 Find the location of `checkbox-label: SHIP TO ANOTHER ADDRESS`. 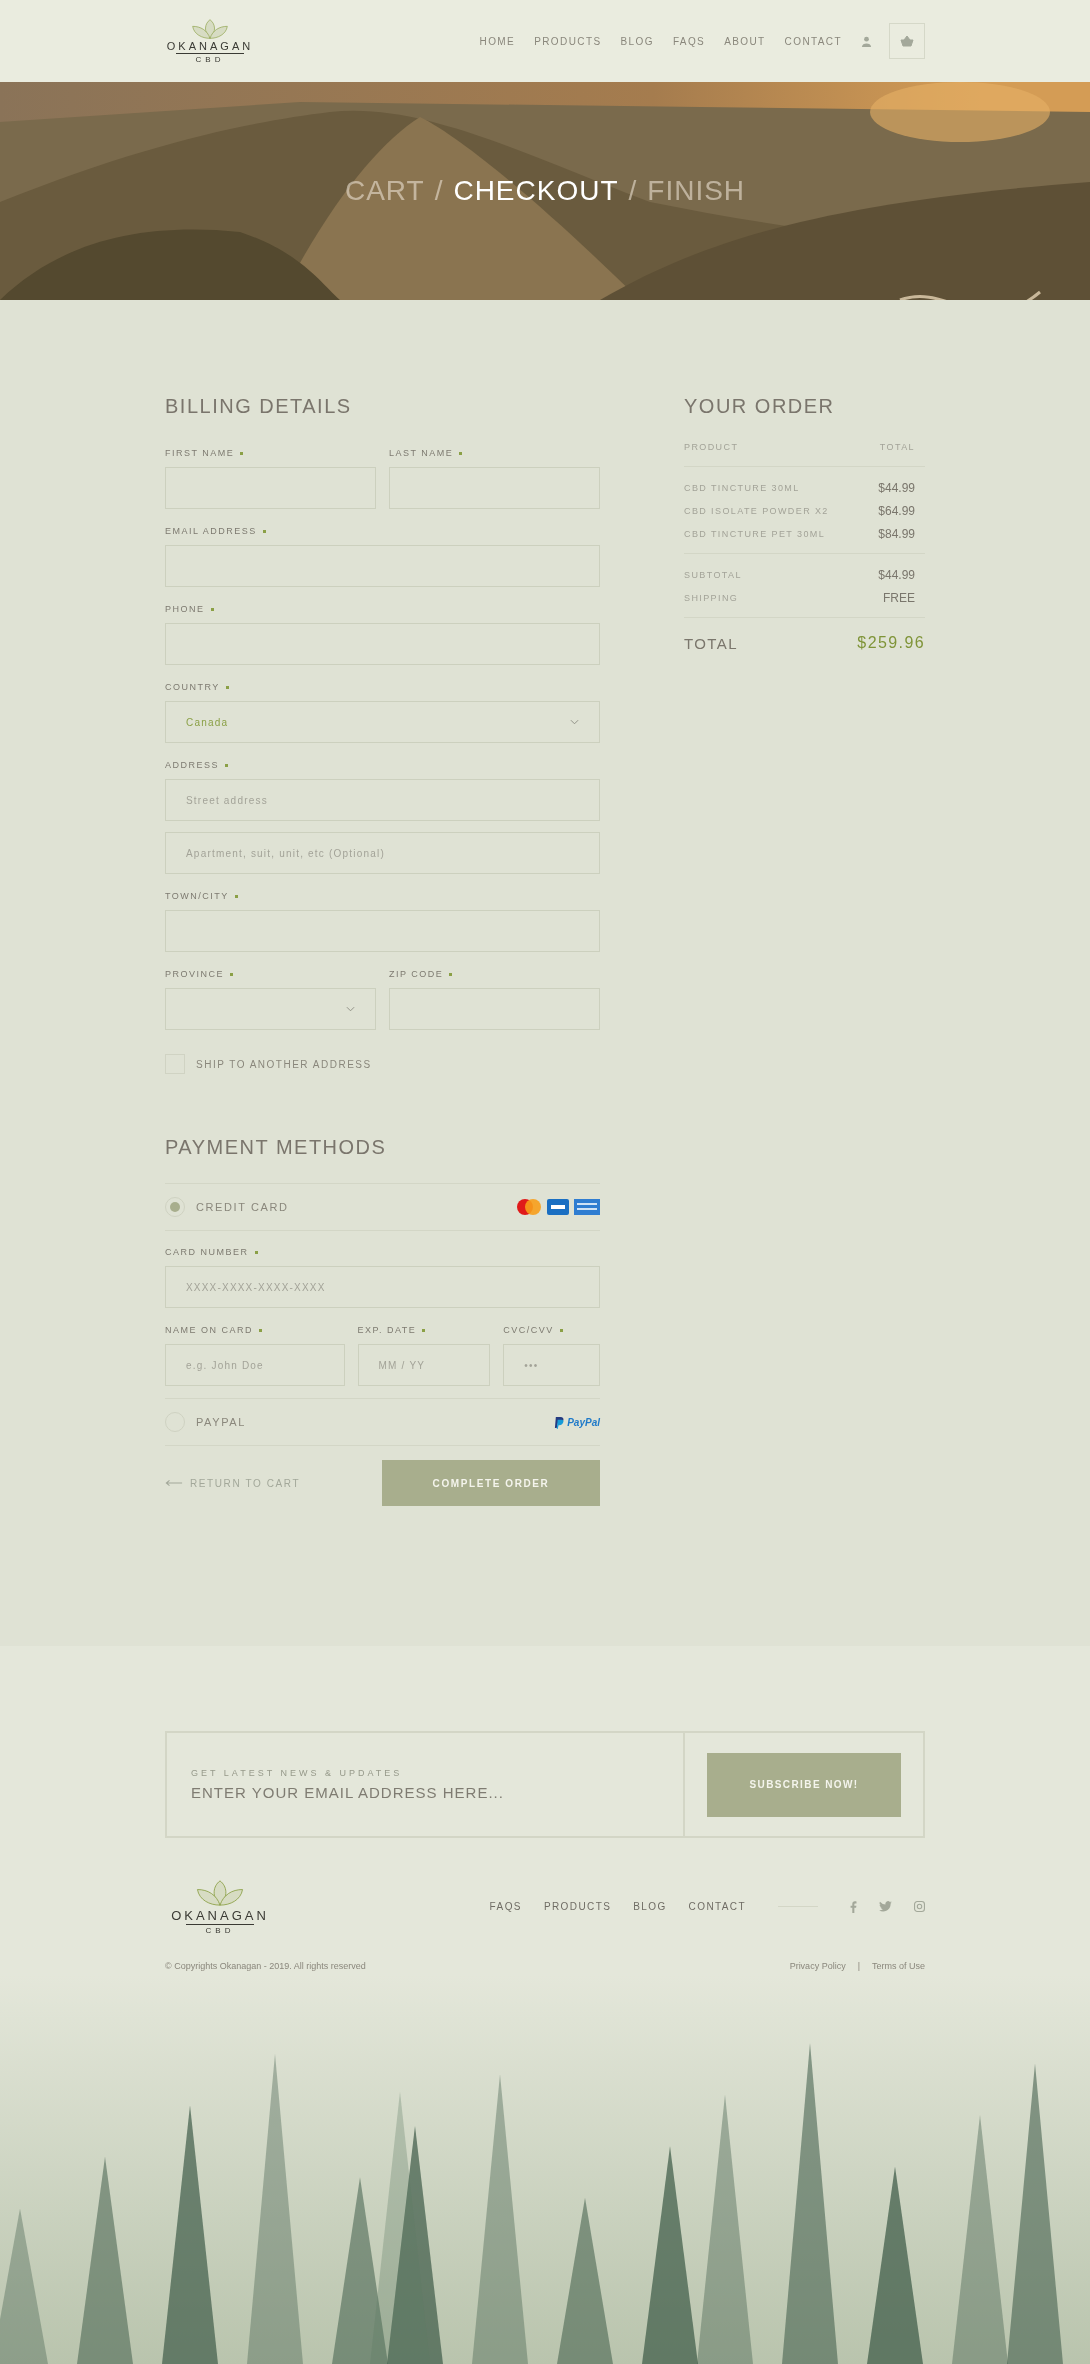

checkbox-label: SHIP TO ANOTHER ADDRESS is located at coordinates (284, 1064).